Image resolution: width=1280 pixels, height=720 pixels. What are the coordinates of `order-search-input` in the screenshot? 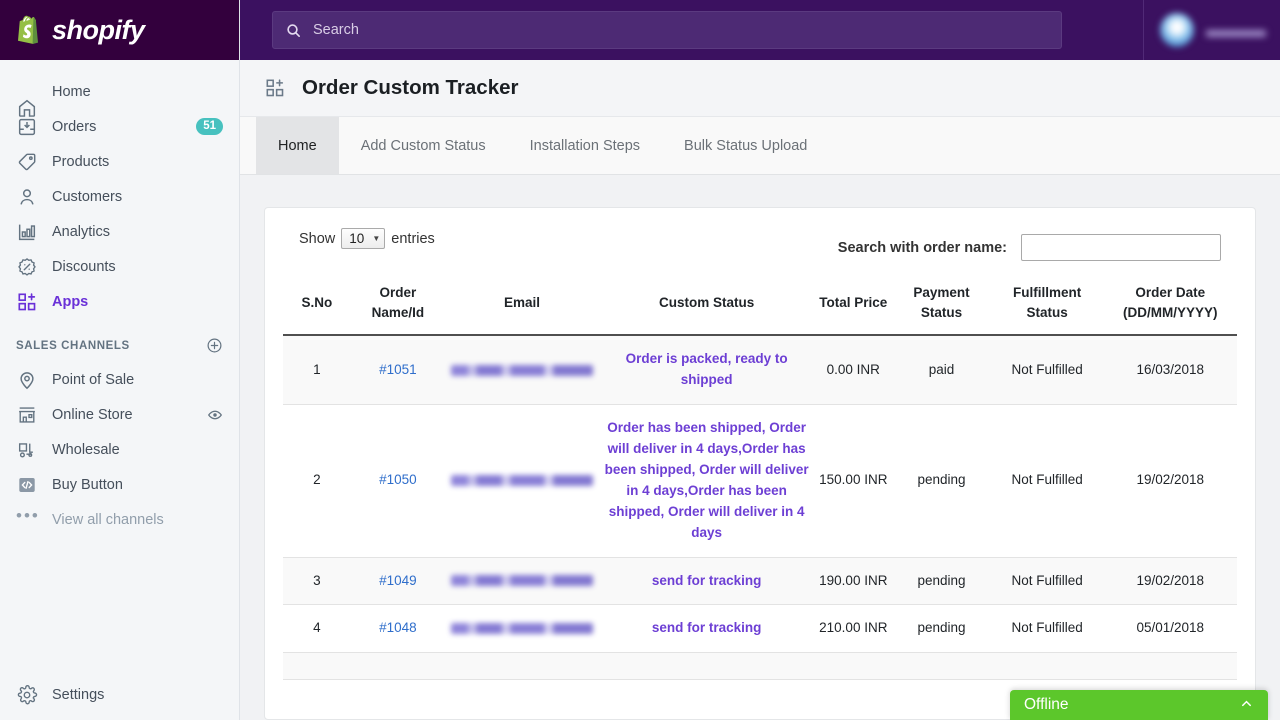 It's located at (1121, 247).